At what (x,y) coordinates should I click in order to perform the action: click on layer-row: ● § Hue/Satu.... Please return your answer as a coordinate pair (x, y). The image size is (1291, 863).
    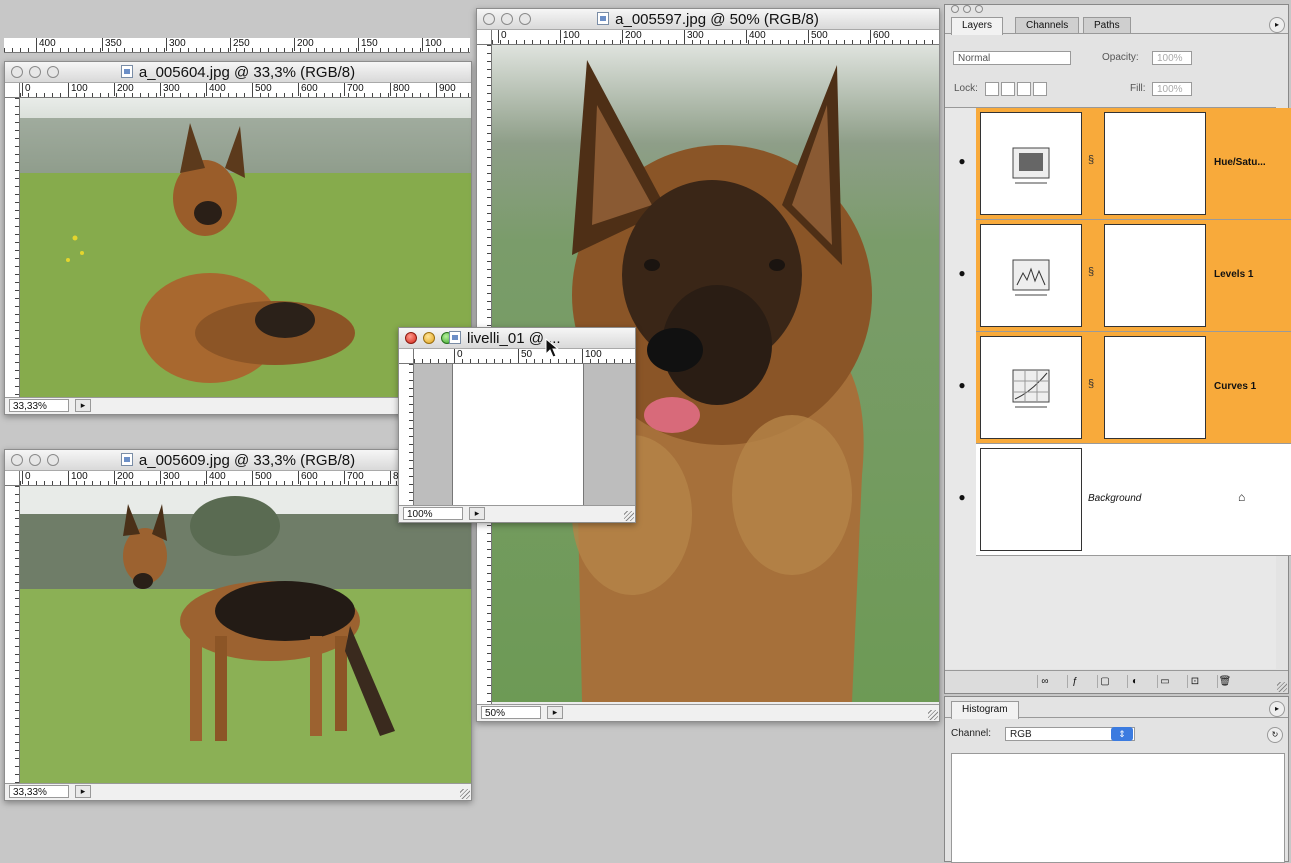
    Looking at the image, I should click on (1124, 164).